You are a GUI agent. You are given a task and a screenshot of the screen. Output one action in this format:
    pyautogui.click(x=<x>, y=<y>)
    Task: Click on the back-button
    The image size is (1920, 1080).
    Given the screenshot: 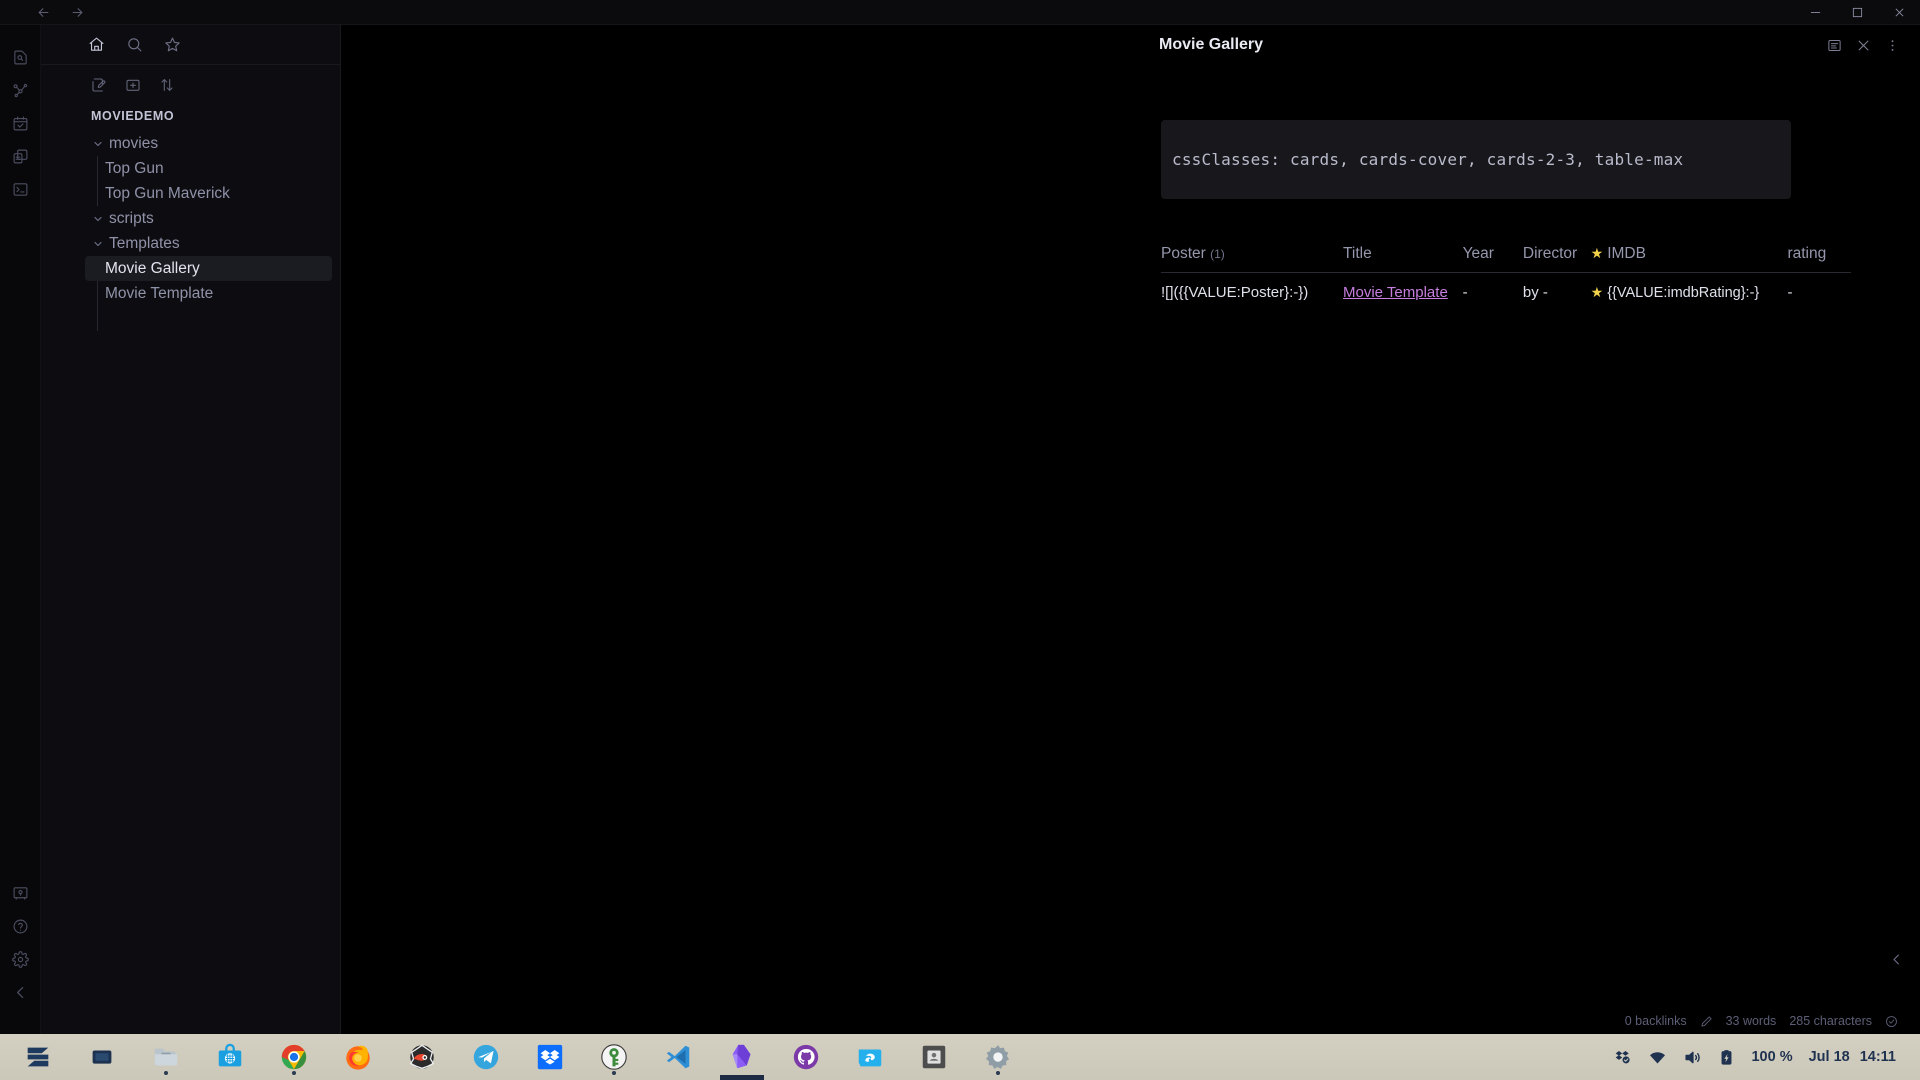 What is the action you would take?
    pyautogui.click(x=43, y=12)
    